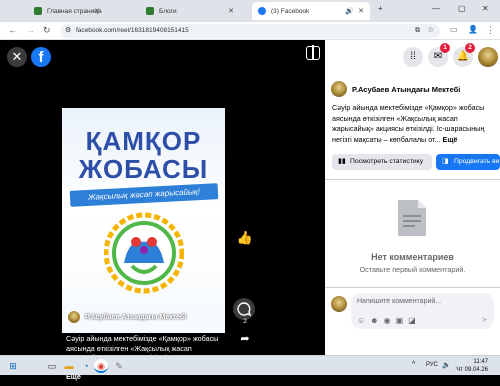 The image size is (500, 386). I want to click on picture-in-picture-icon, so click(313, 52).